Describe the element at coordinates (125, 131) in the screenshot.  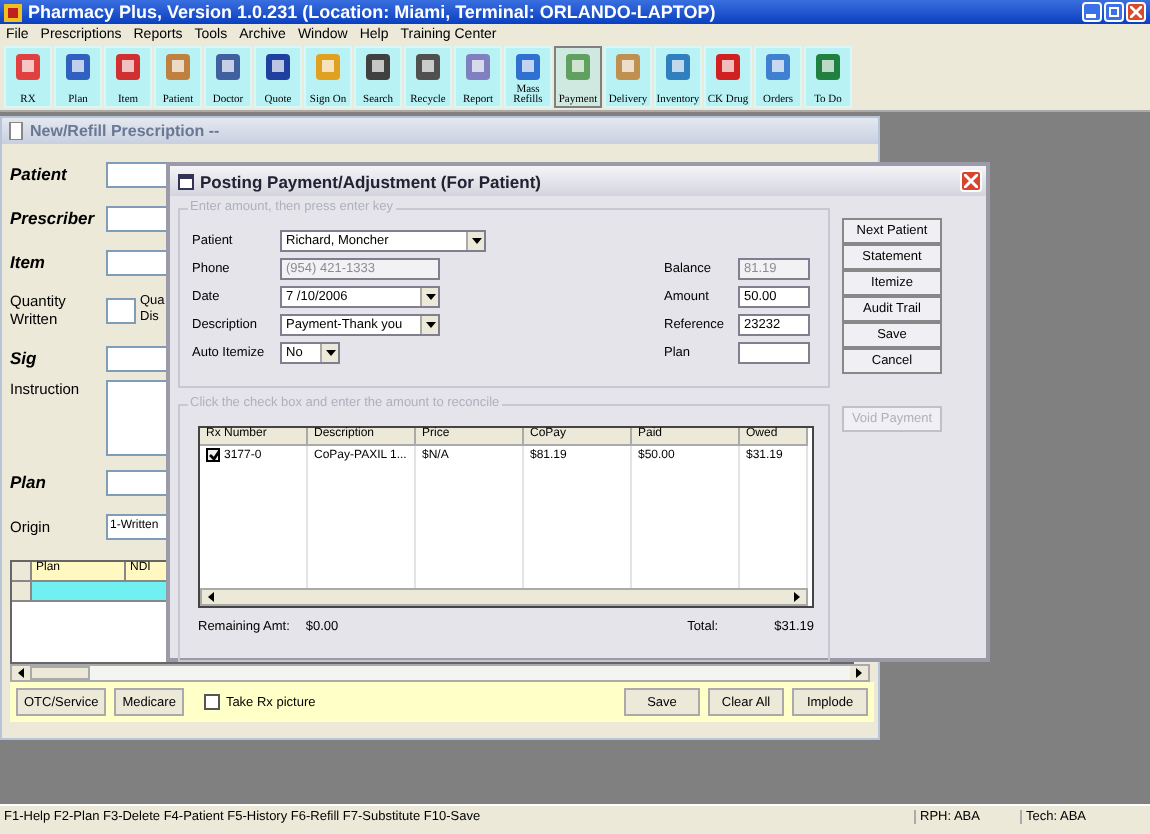
I see `window-title: New/Refill Prescription --` at that location.